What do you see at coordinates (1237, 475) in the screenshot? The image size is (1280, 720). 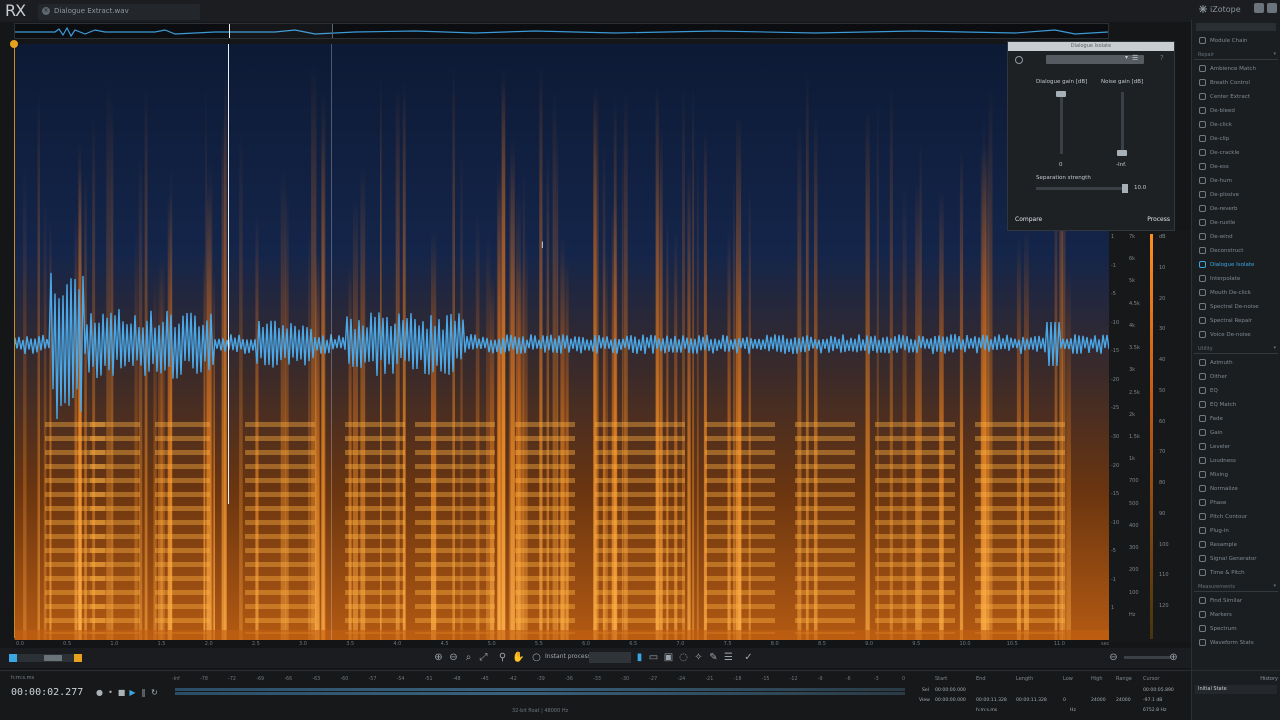 I see `sidebar-item-mixing: Mixing` at bounding box center [1237, 475].